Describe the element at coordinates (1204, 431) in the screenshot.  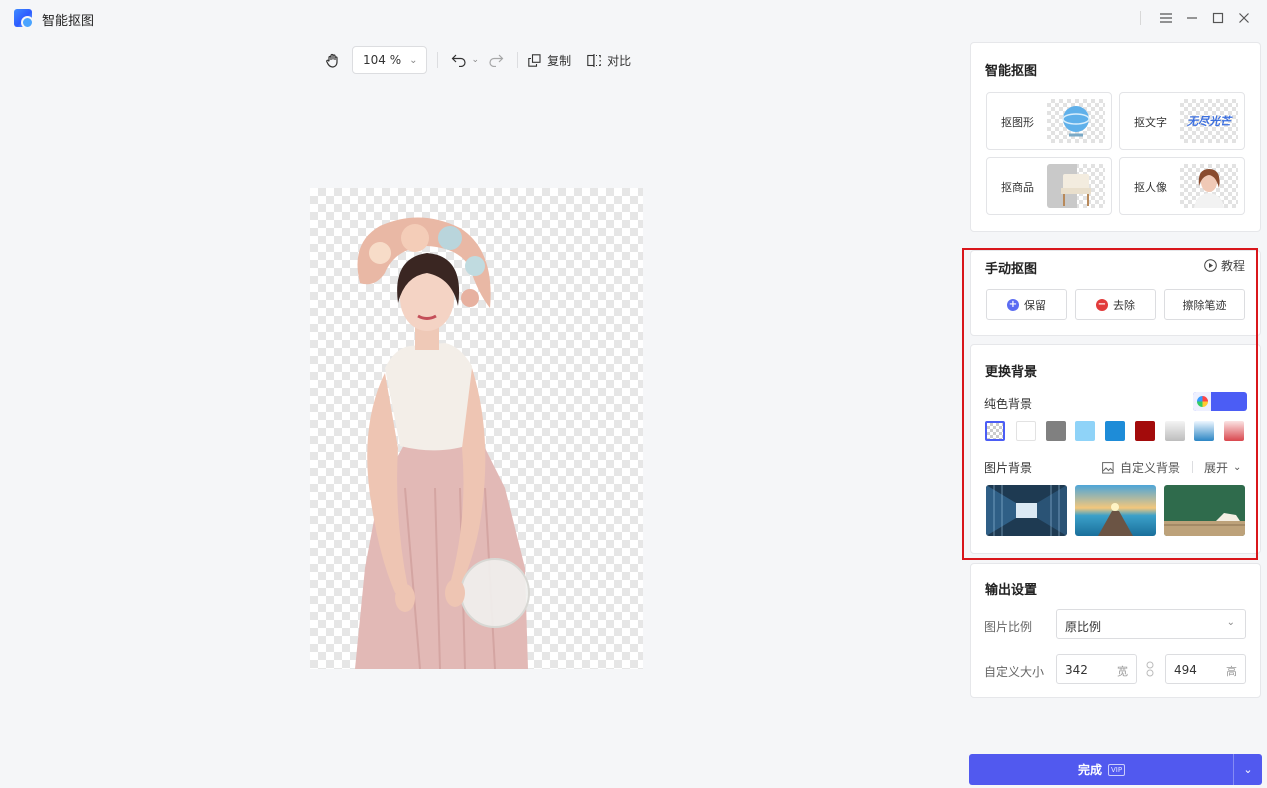
I see `blue-gradient-swatch` at that location.